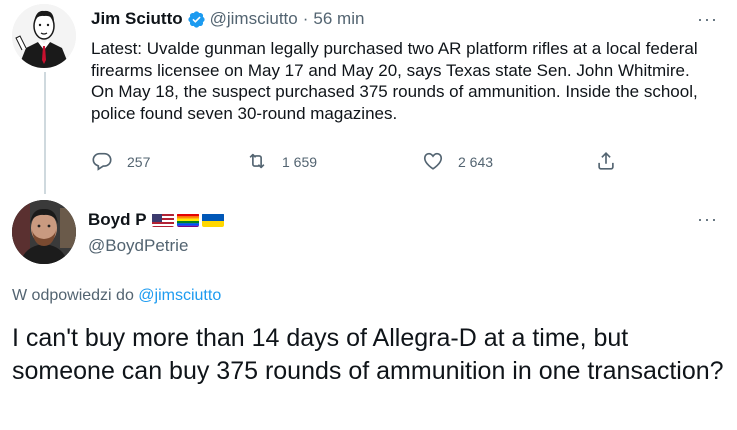 The width and height of the screenshot is (737, 430). I want to click on retweet-icon, so click(257, 162).